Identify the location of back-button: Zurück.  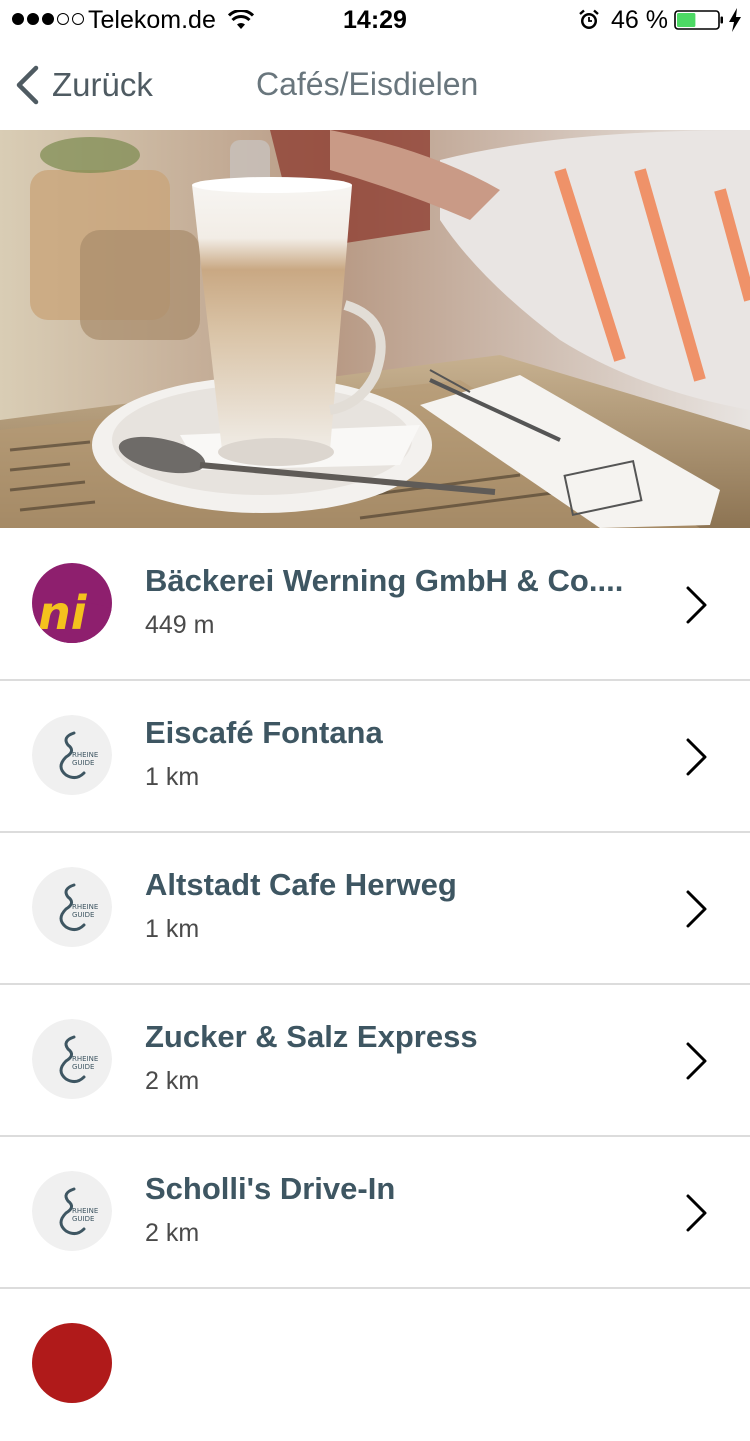
(83, 85).